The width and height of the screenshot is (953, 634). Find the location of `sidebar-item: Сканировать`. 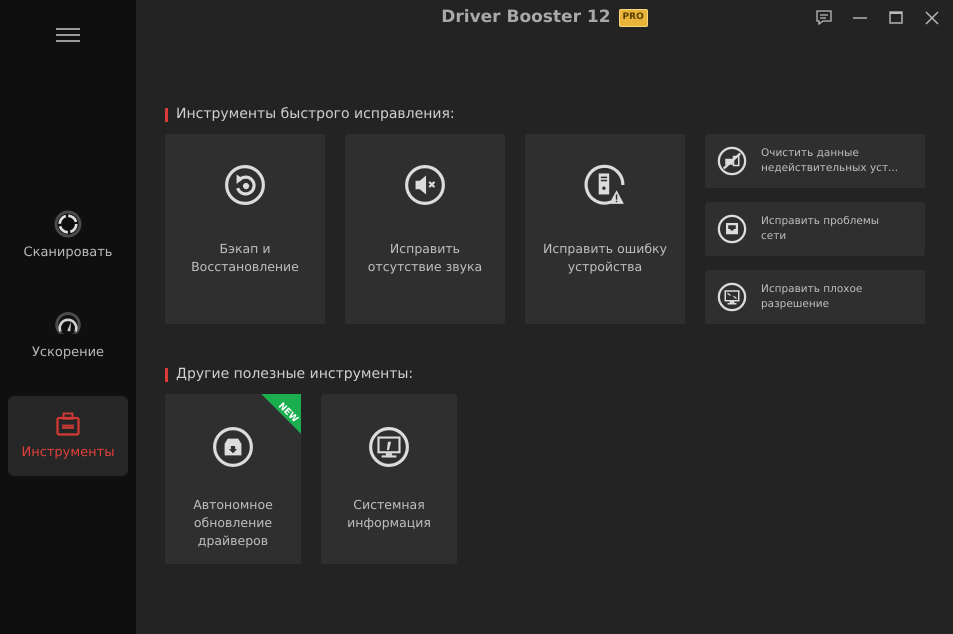

sidebar-item: Сканировать is located at coordinates (68, 236).